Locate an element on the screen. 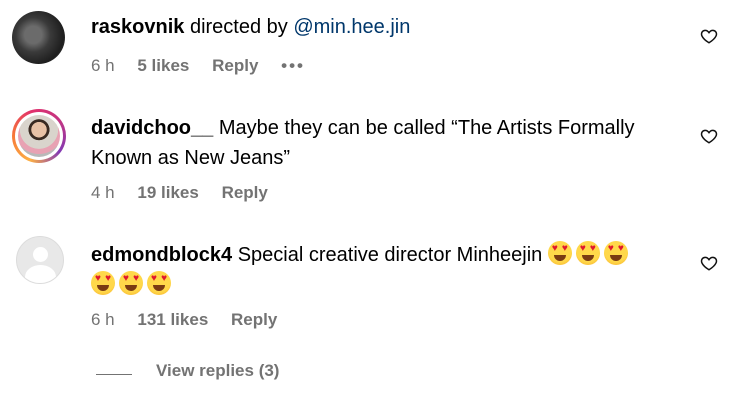 This screenshot has width=729, height=402. comment-text: raskovnik directed by @min.hee.jin is located at coordinates (250, 27).